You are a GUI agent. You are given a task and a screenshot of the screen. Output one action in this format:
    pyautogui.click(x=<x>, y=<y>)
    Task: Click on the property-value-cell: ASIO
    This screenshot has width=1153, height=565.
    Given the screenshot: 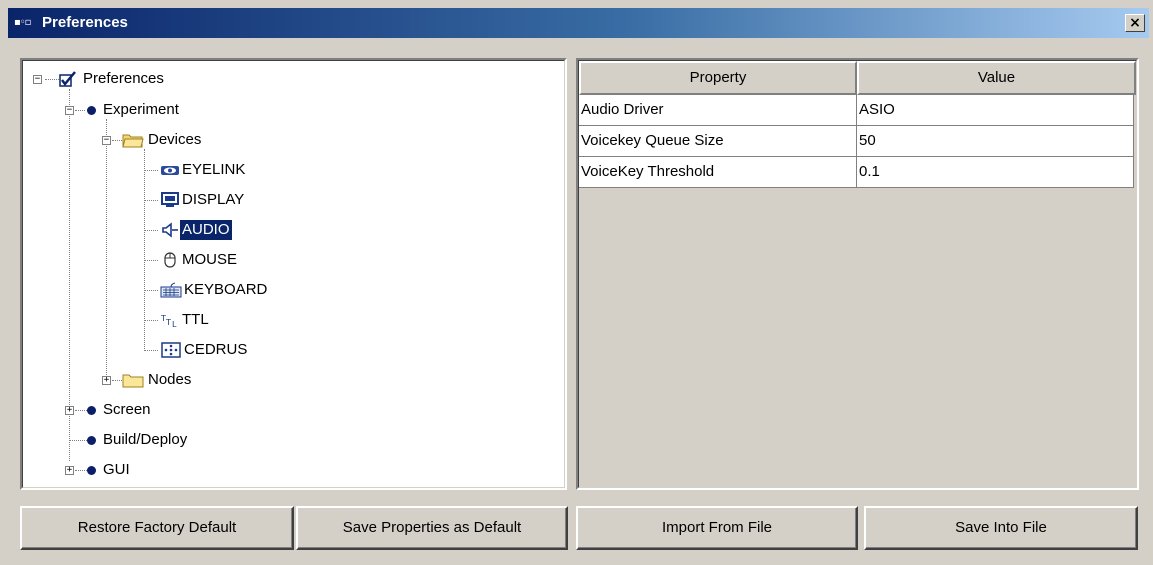 What is the action you would take?
    pyautogui.click(x=995, y=110)
    